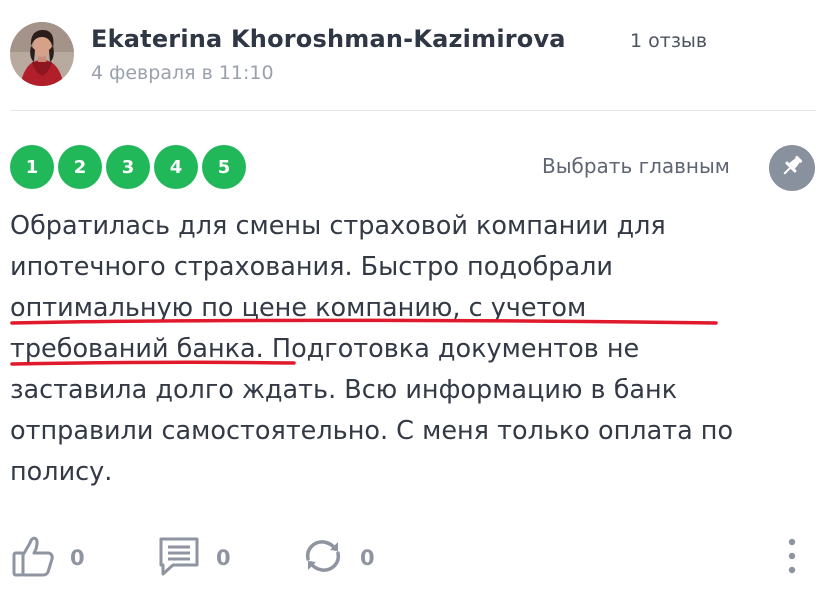  I want to click on more-vertical-icon, so click(792, 558).